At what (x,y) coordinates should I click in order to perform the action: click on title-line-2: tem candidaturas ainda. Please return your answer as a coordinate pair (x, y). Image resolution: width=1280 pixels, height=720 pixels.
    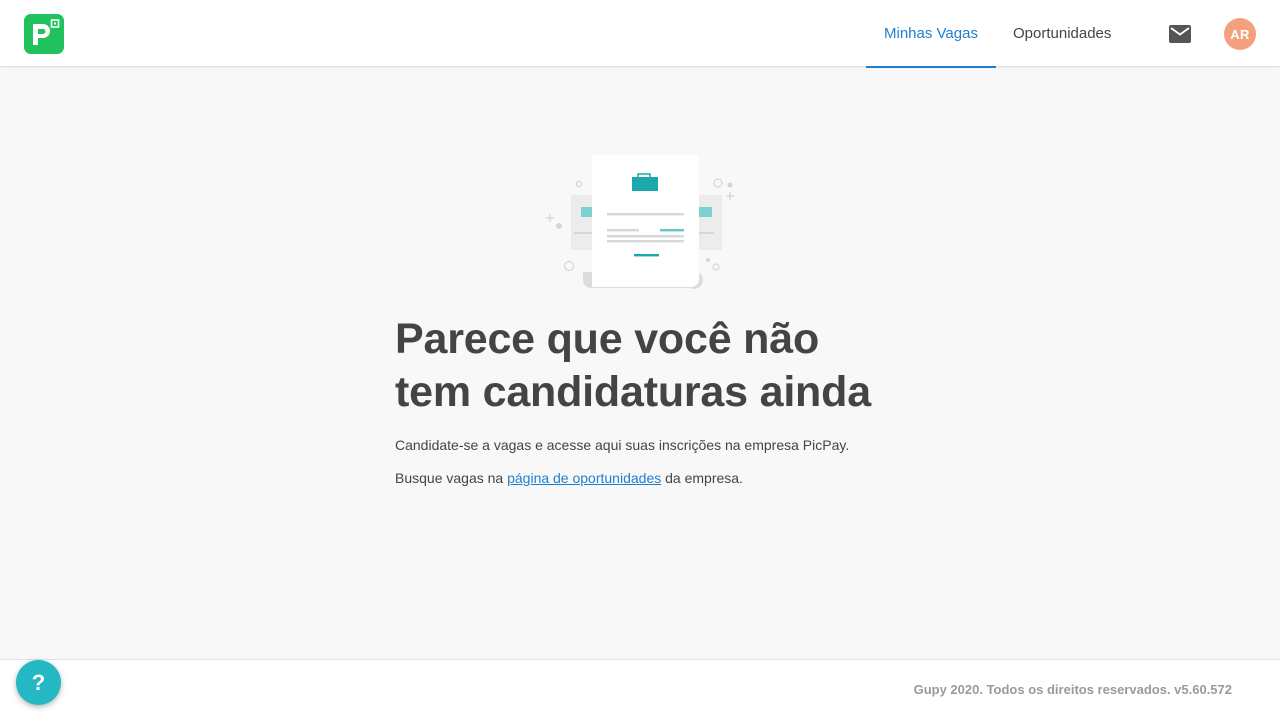
    Looking at the image, I should click on (633, 392).